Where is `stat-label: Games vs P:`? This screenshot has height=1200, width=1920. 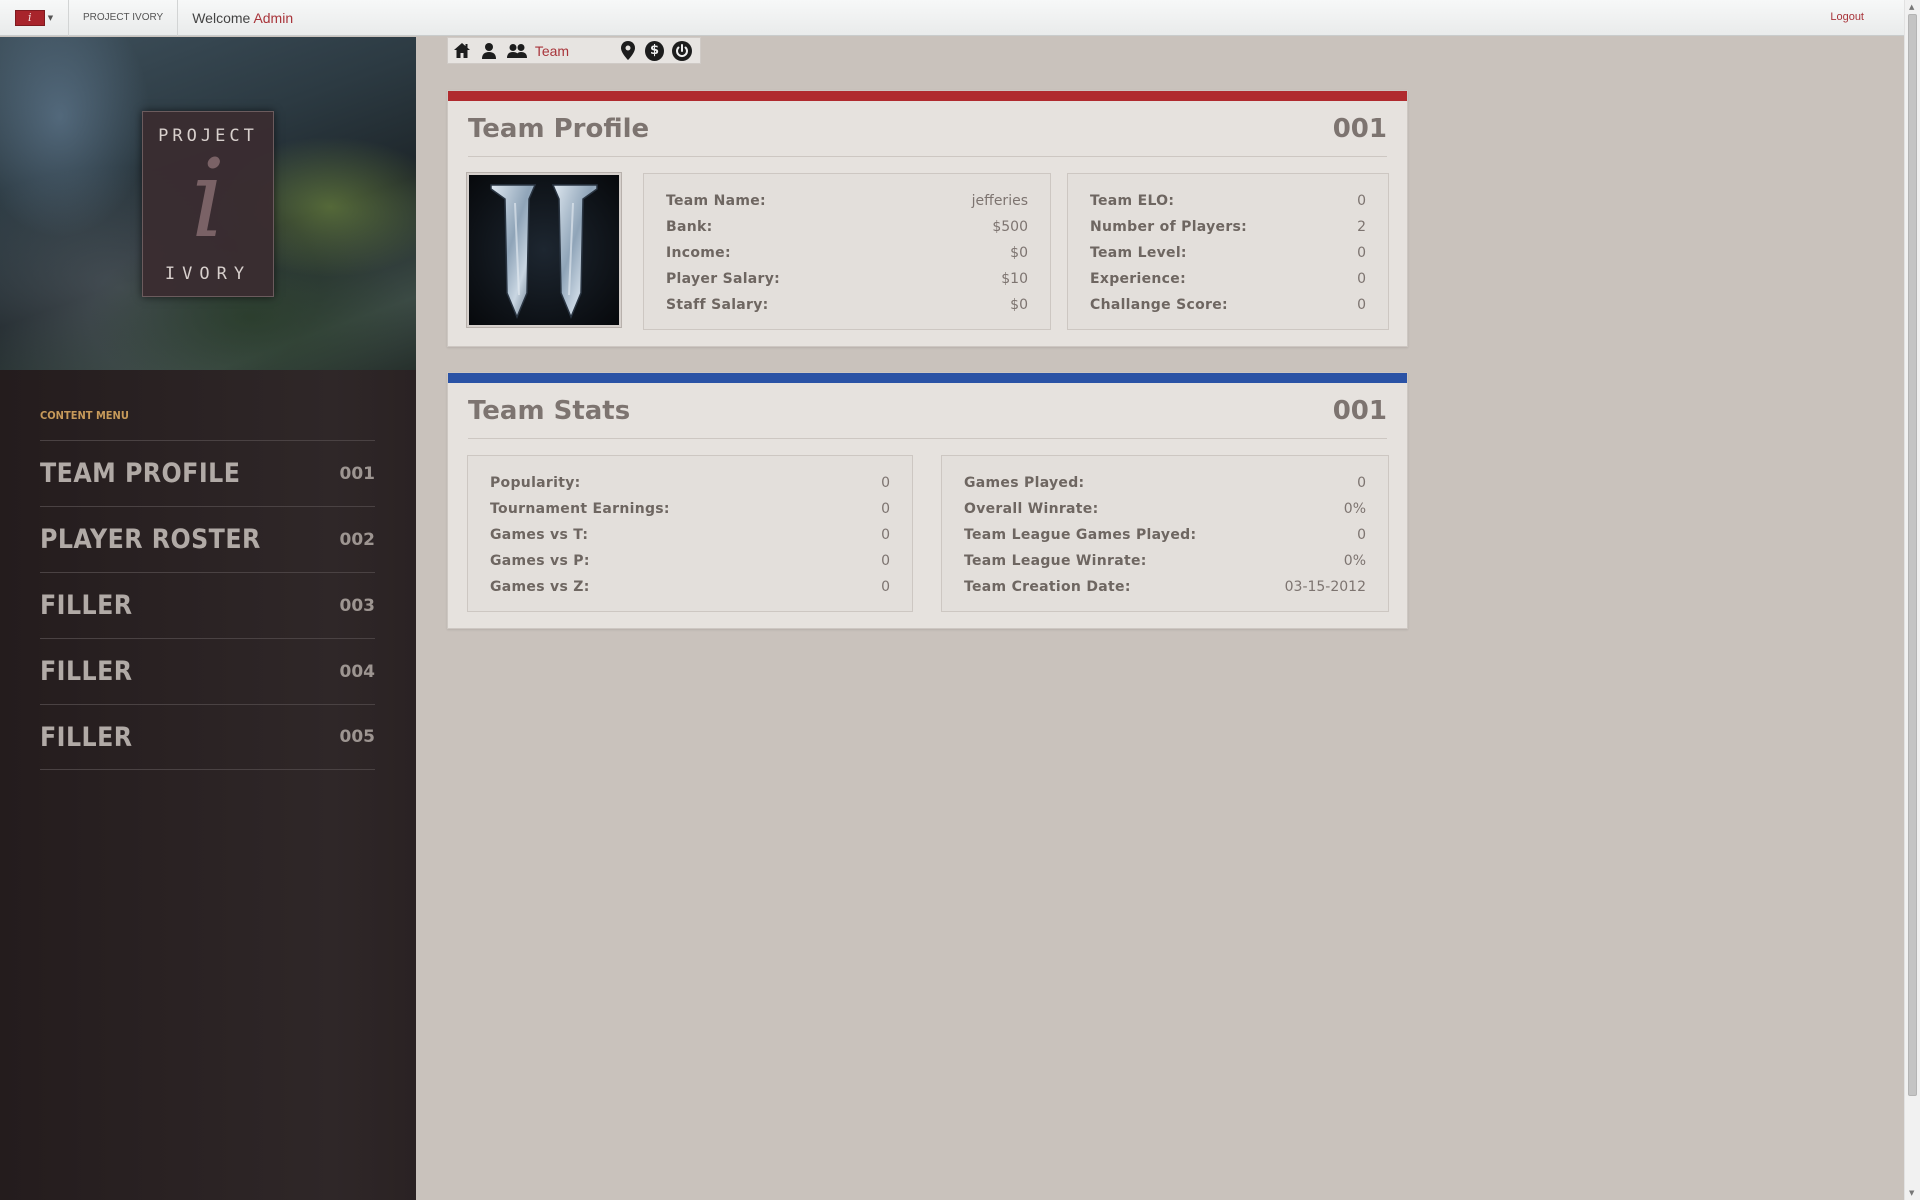
stat-label: Games vs P: is located at coordinates (540, 561).